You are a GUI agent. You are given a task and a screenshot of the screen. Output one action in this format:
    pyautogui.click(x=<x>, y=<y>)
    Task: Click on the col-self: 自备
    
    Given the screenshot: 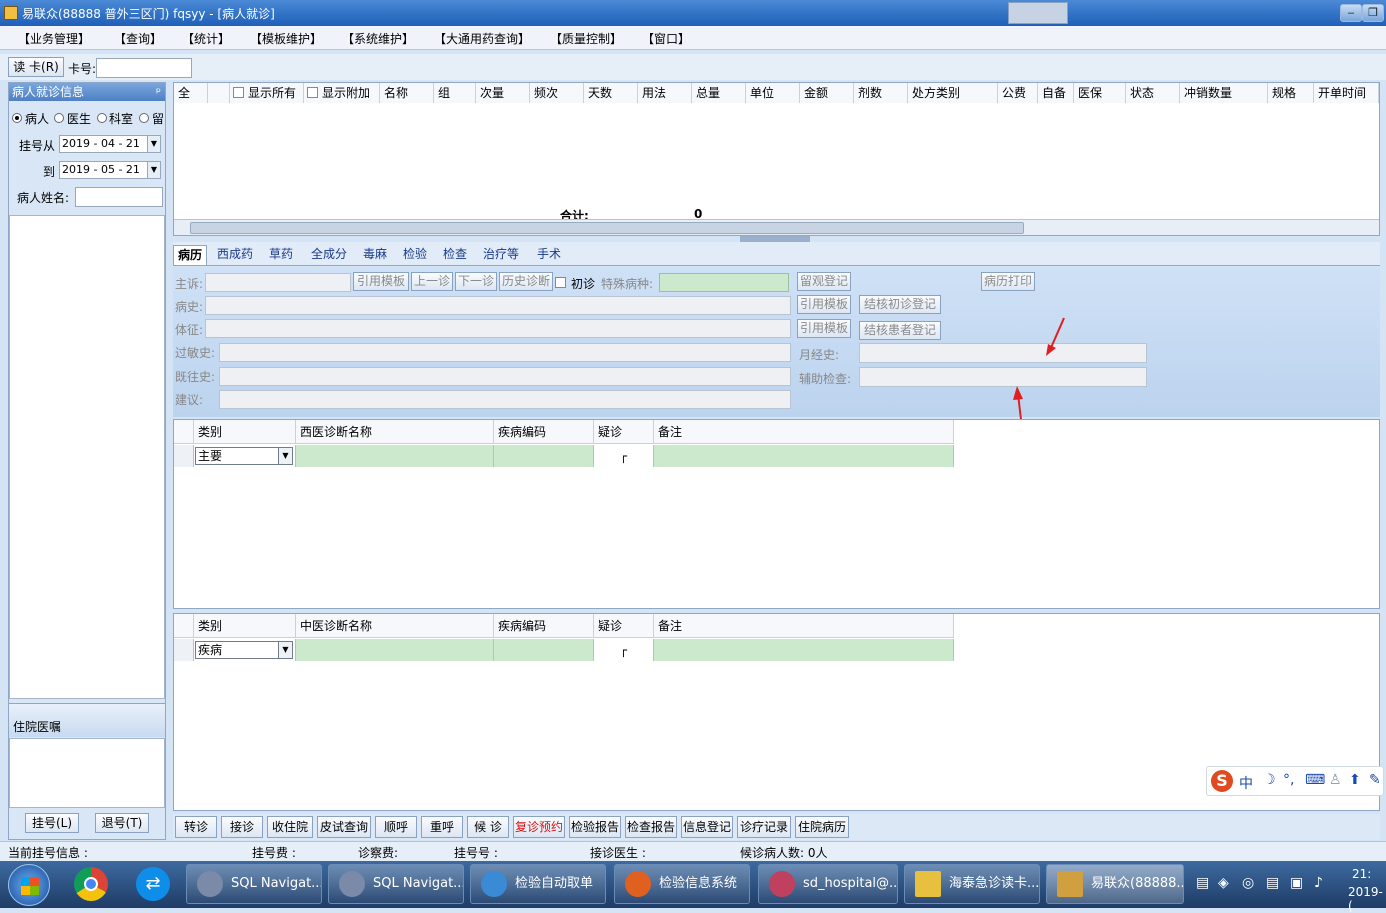 What is the action you would take?
    pyautogui.click(x=1056, y=93)
    